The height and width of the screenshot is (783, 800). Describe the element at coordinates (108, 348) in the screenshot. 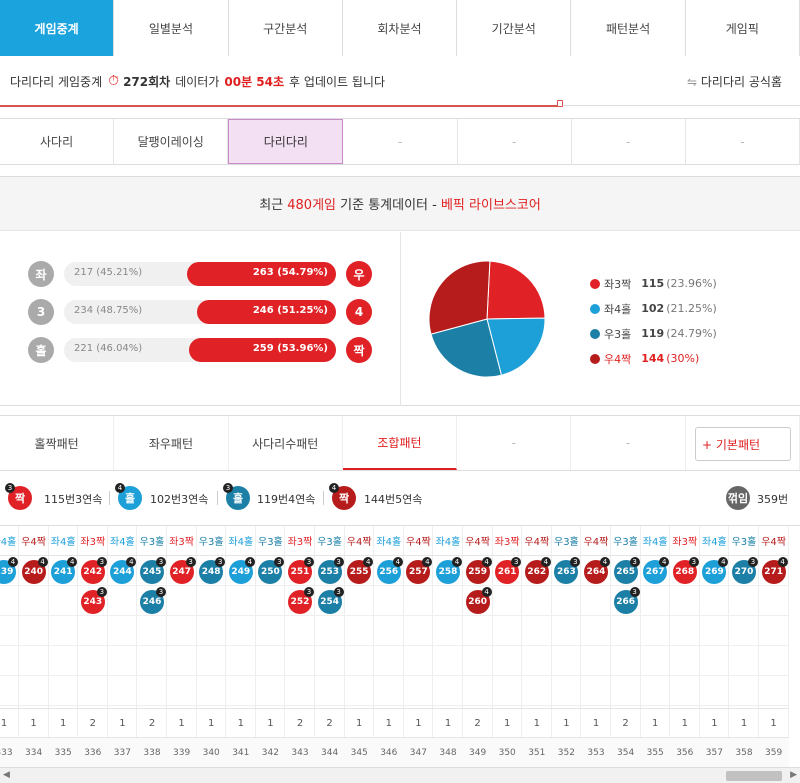

I see `stat-left-value: 221 (46.04%)` at that location.